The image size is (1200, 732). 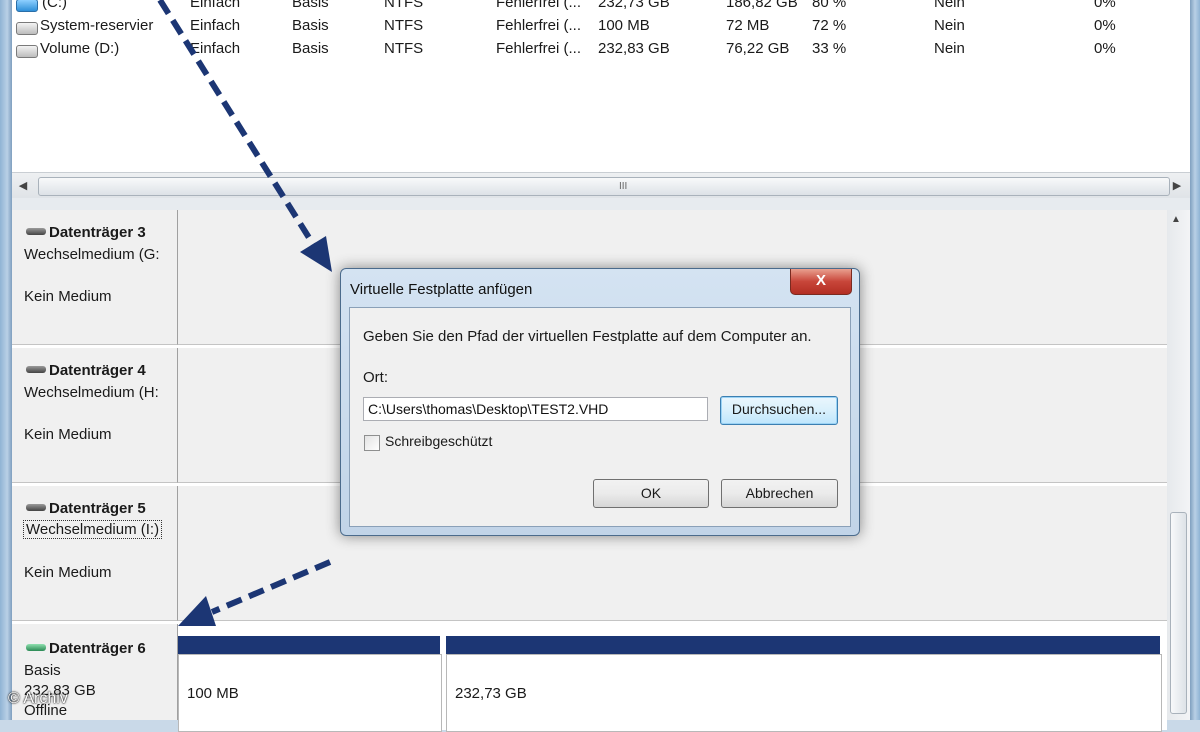 What do you see at coordinates (1178, 613) in the screenshot?
I see `vertical-scroll-thumb` at bounding box center [1178, 613].